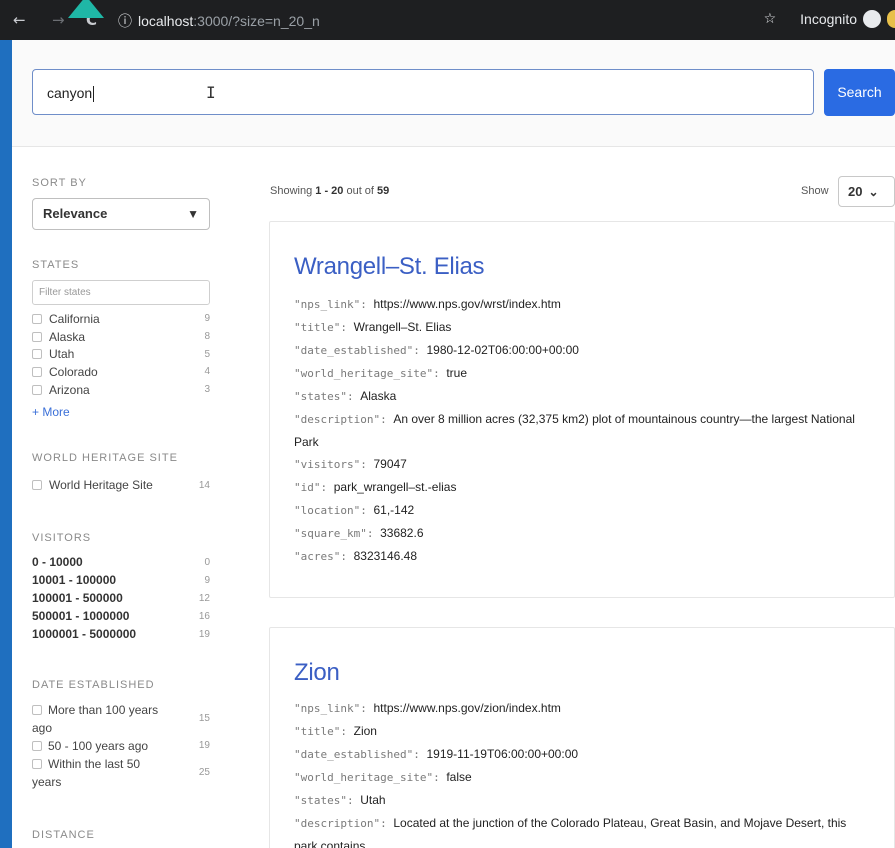  Describe the element at coordinates (204, 746) in the screenshot. I see `facet-count: 19` at that location.